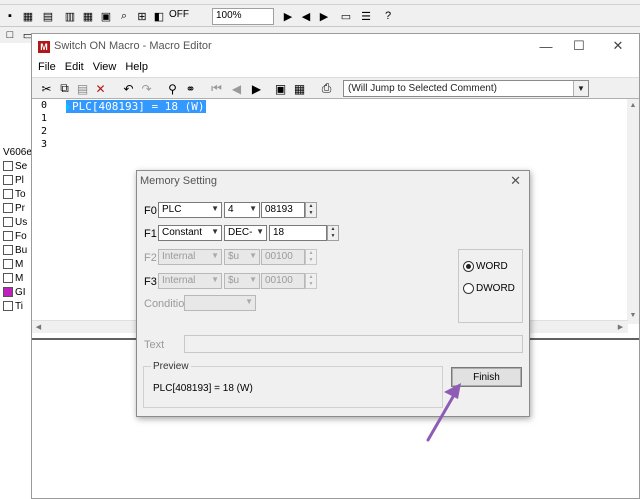 The height and width of the screenshot is (499, 640). I want to click on f2-address-spinner: ▲ ▼, so click(311, 257).